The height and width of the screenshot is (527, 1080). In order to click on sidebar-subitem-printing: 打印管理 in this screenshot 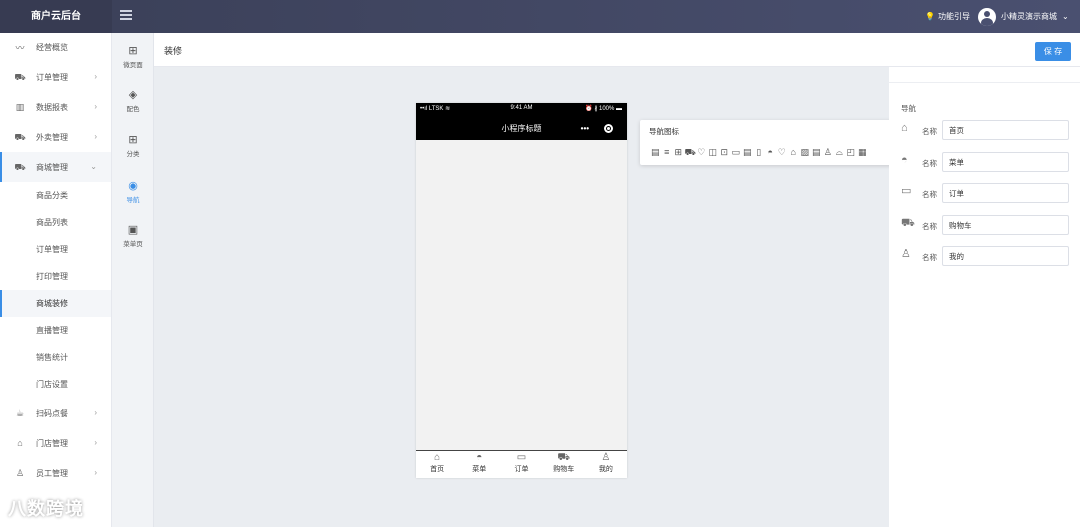, I will do `click(55, 276)`.